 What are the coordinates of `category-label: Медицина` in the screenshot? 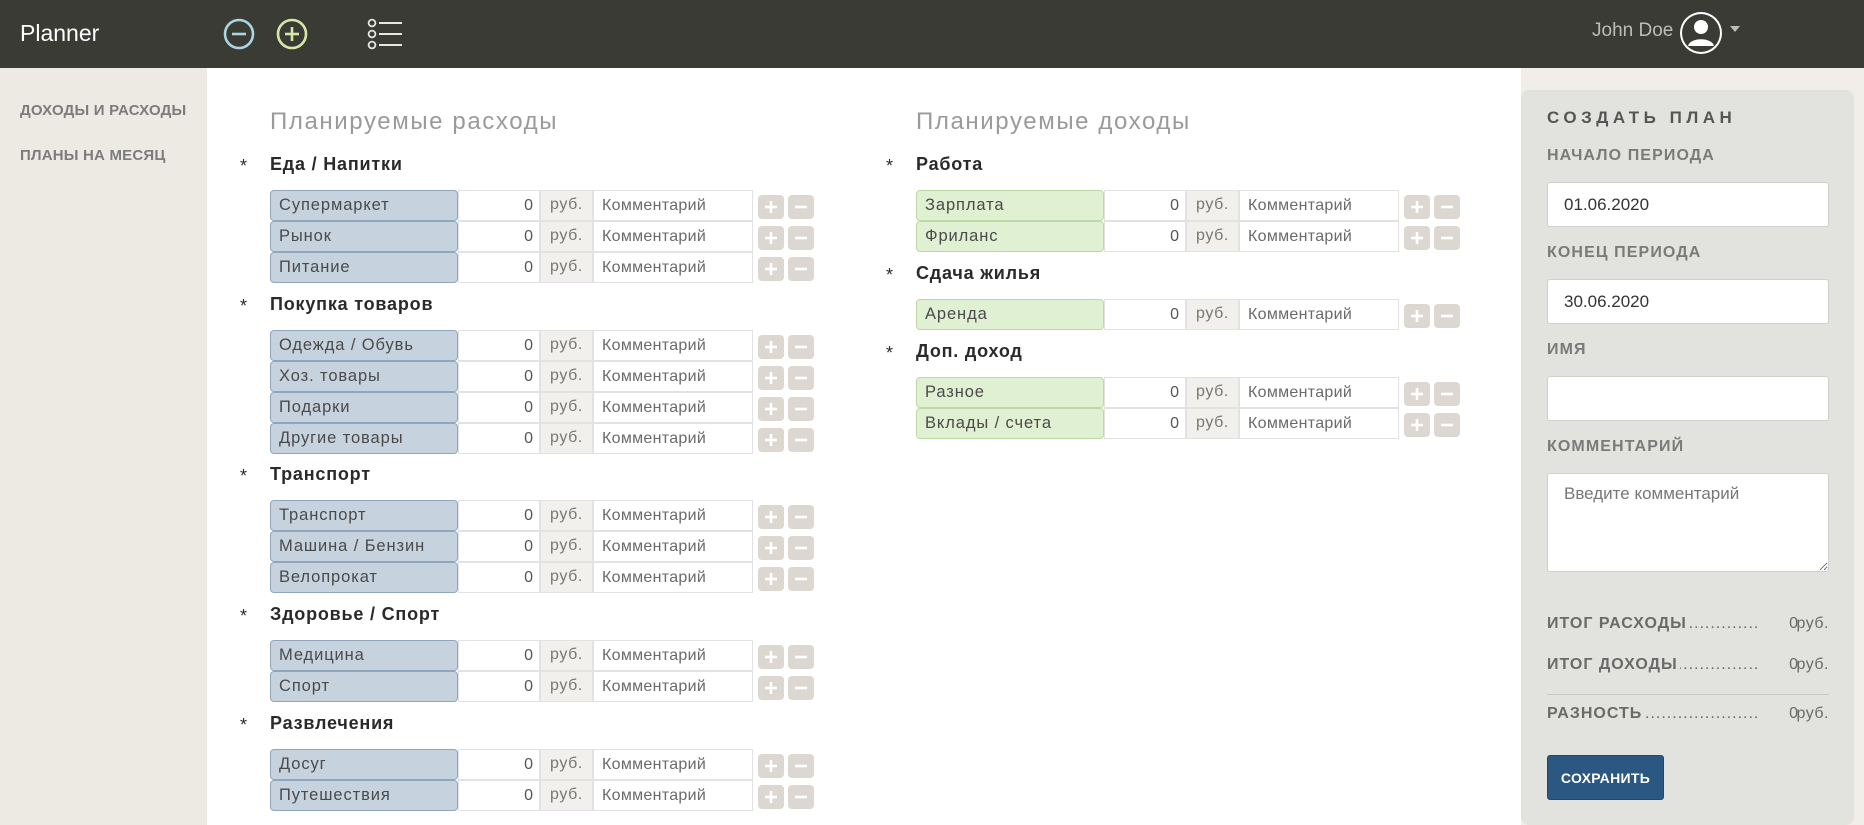 It's located at (364, 655).